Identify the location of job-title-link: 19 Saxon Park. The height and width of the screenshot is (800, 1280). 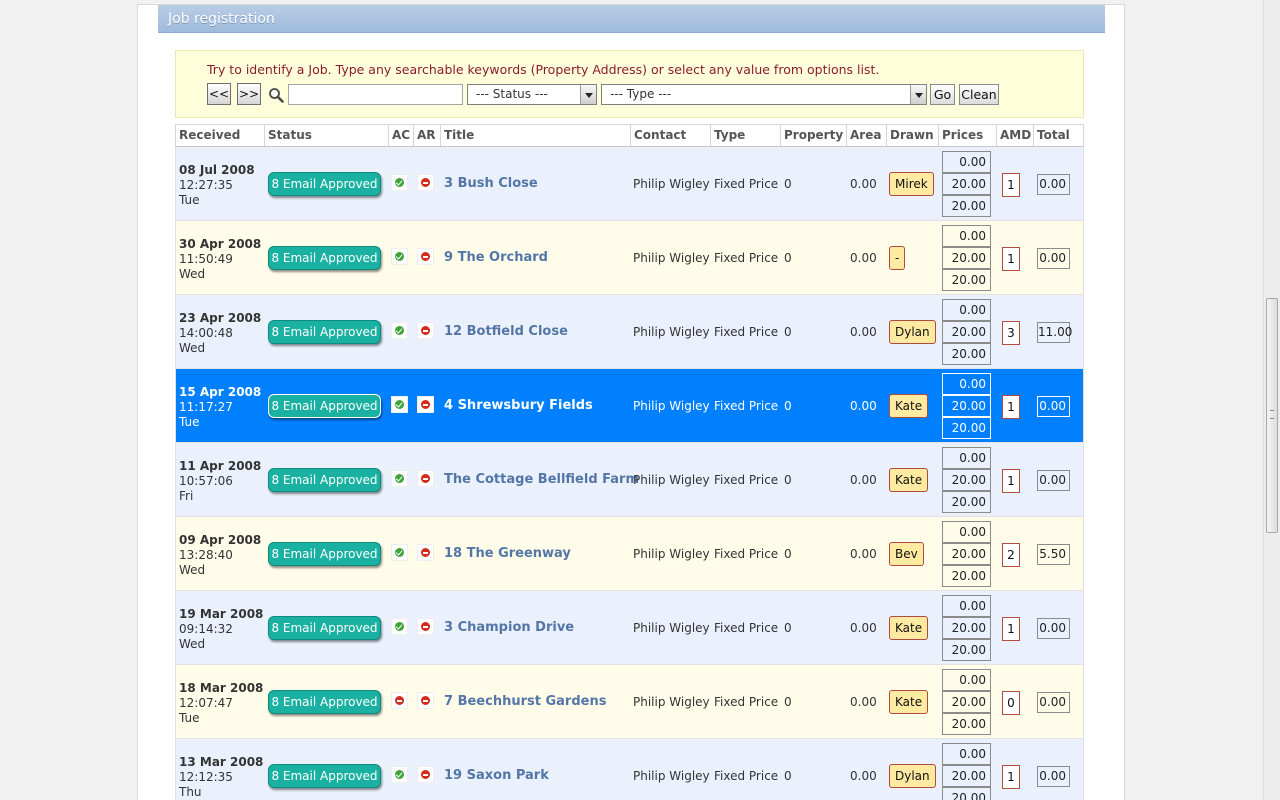
(496, 775).